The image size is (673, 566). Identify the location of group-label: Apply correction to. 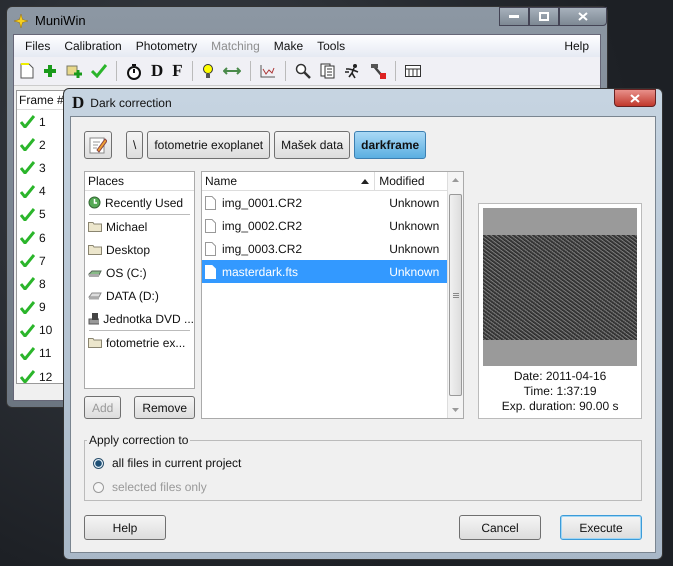
(139, 440).